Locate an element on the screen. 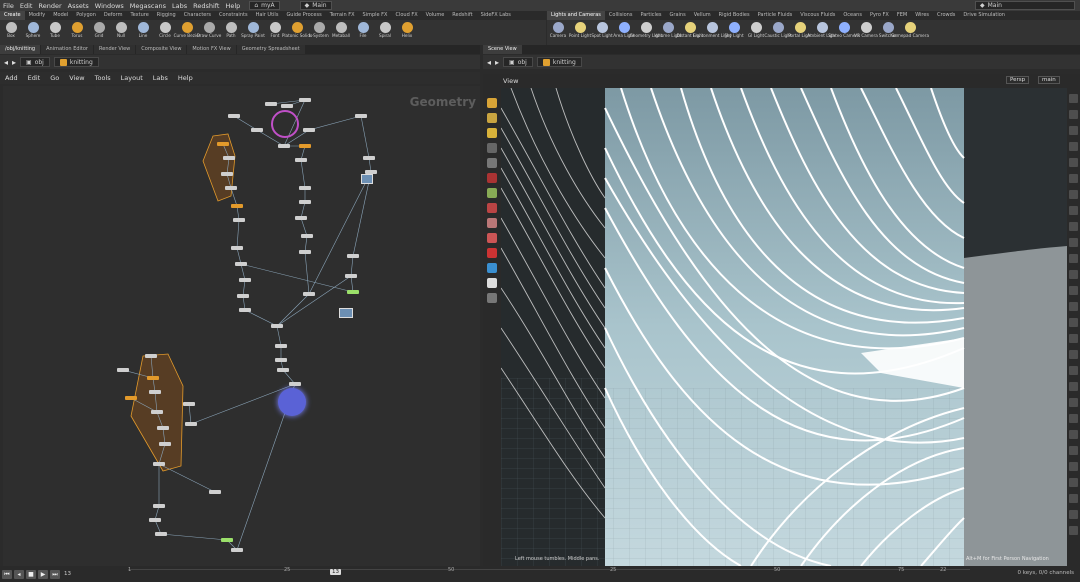  scene-file-selector: ⌂ myA is located at coordinates (264, 5).